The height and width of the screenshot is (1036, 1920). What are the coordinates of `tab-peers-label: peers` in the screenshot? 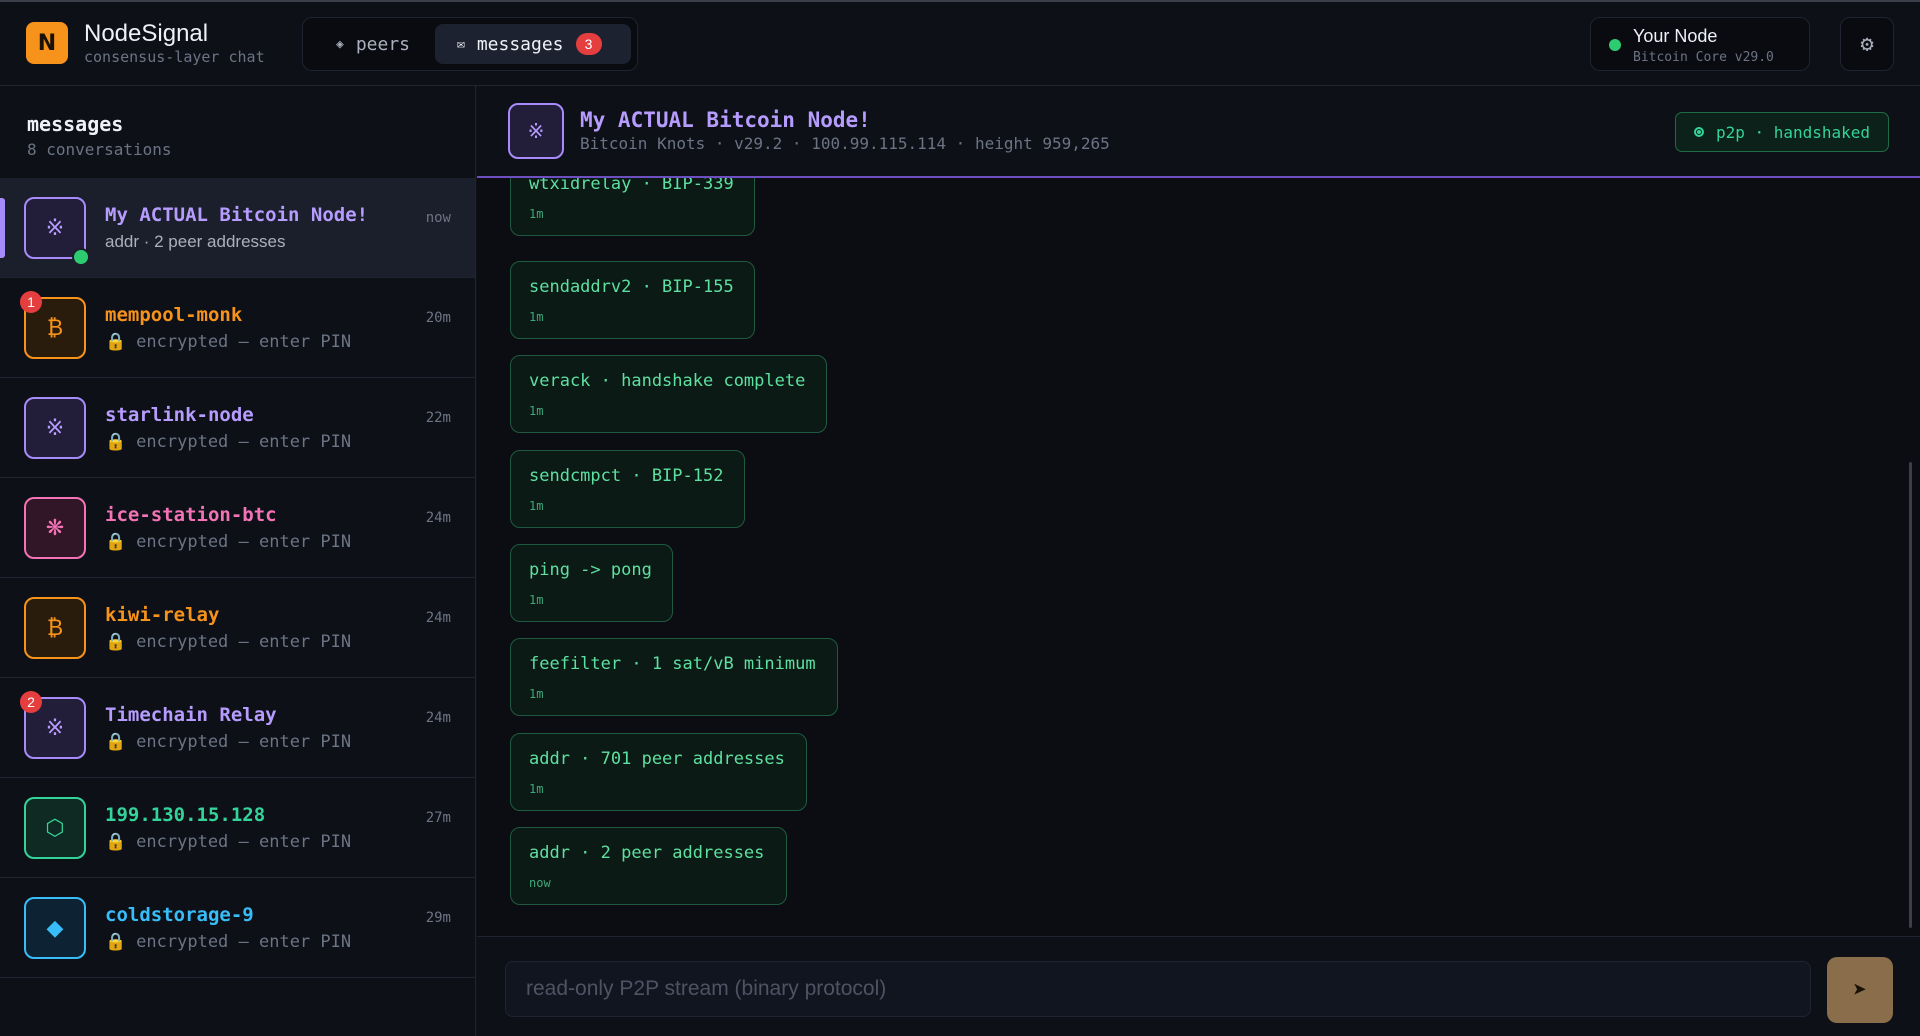 It's located at (382, 44).